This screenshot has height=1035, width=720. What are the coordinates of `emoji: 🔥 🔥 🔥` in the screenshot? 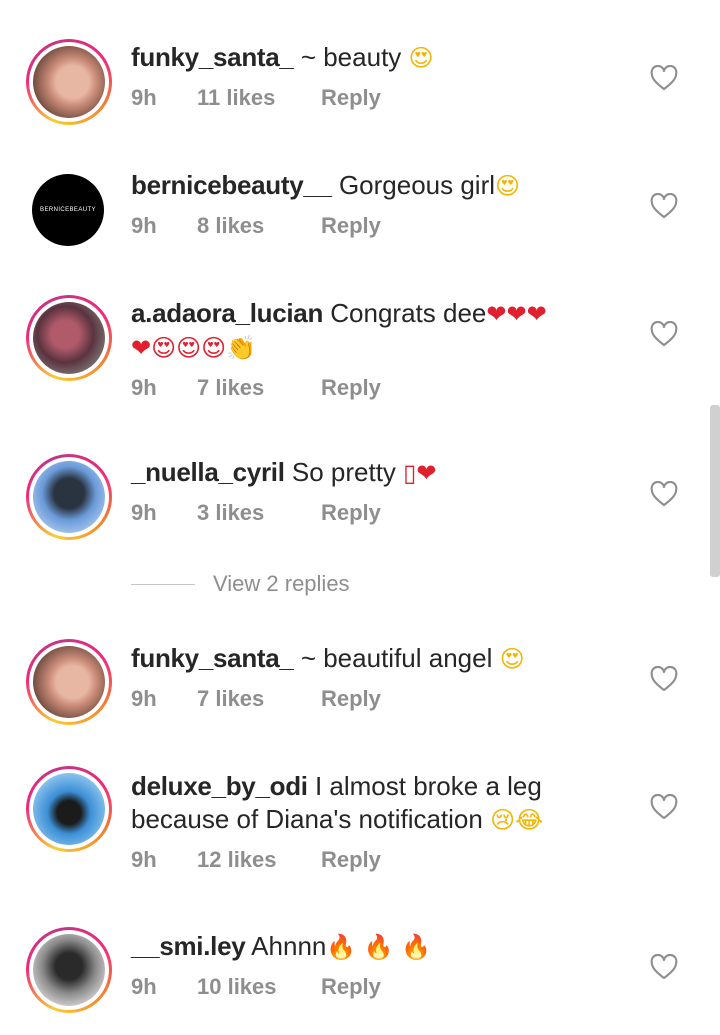 It's located at (379, 947).